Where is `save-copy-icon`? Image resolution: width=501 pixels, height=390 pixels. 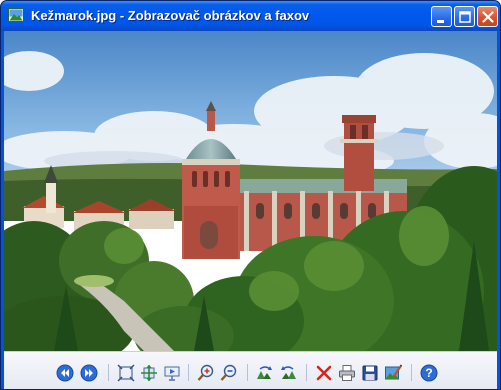 save-copy-icon is located at coordinates (370, 373).